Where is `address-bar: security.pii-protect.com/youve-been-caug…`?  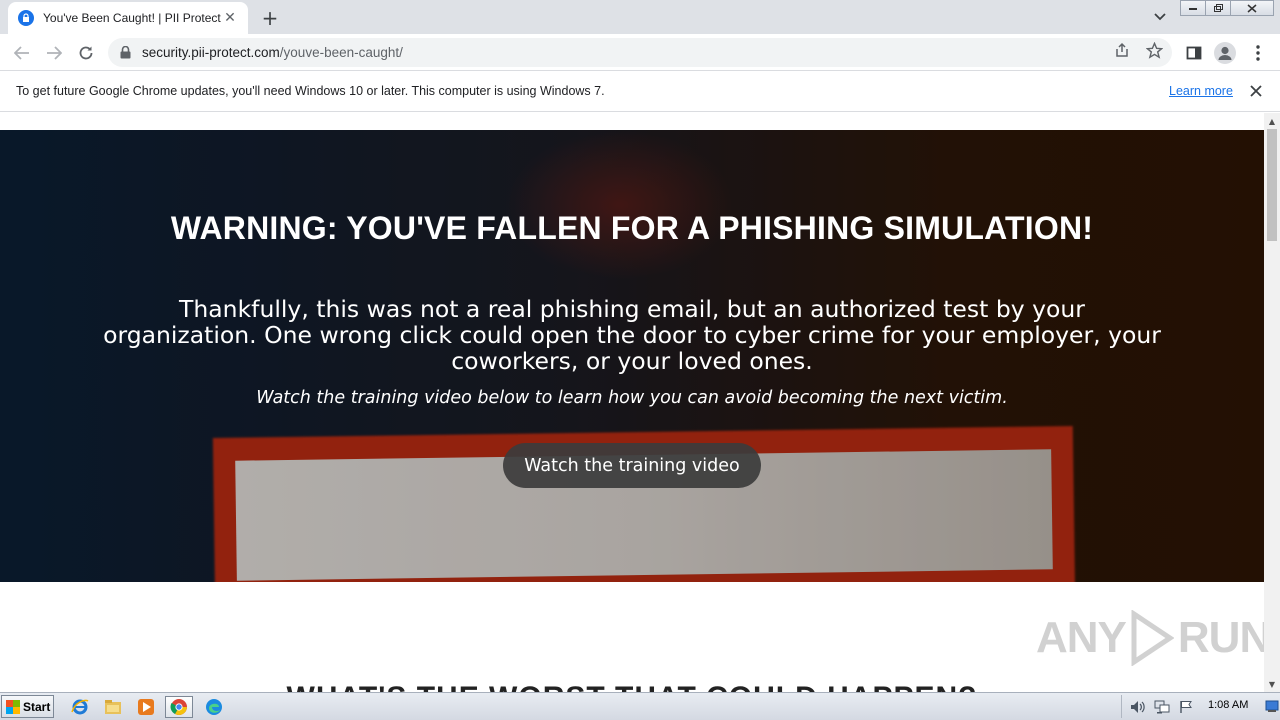 address-bar: security.pii-protect.com/youve-been-caug… is located at coordinates (640, 52).